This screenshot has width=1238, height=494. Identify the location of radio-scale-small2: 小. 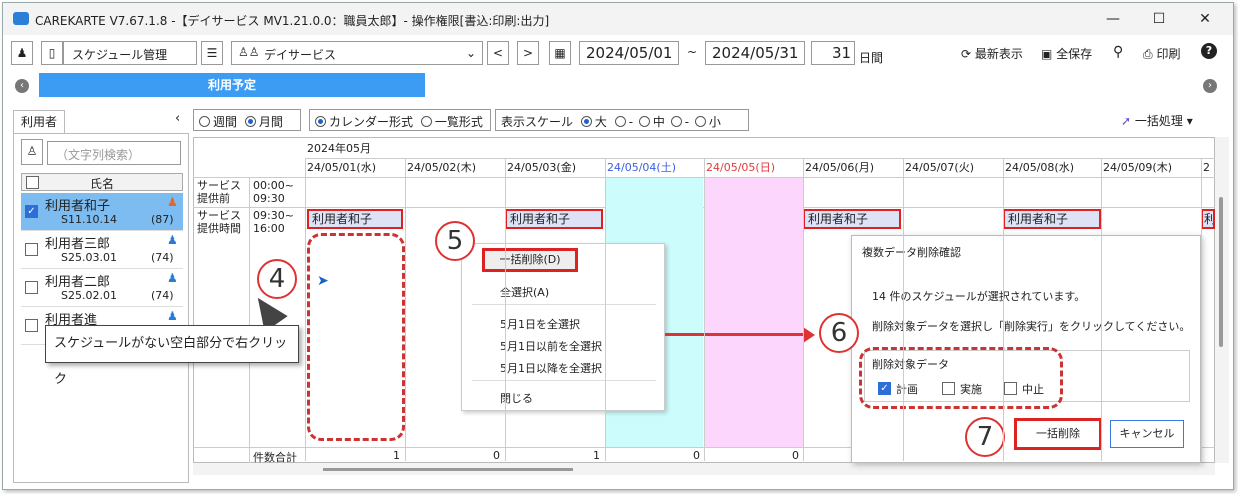
(707, 122).